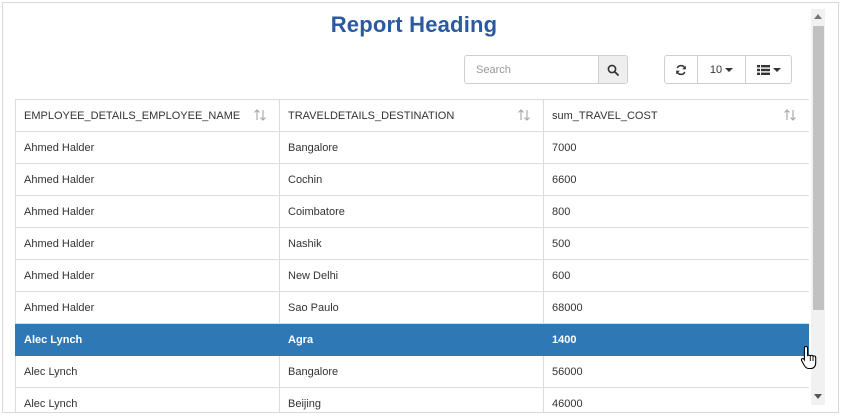 The width and height of the screenshot is (843, 417). I want to click on refresh-button, so click(681, 69).